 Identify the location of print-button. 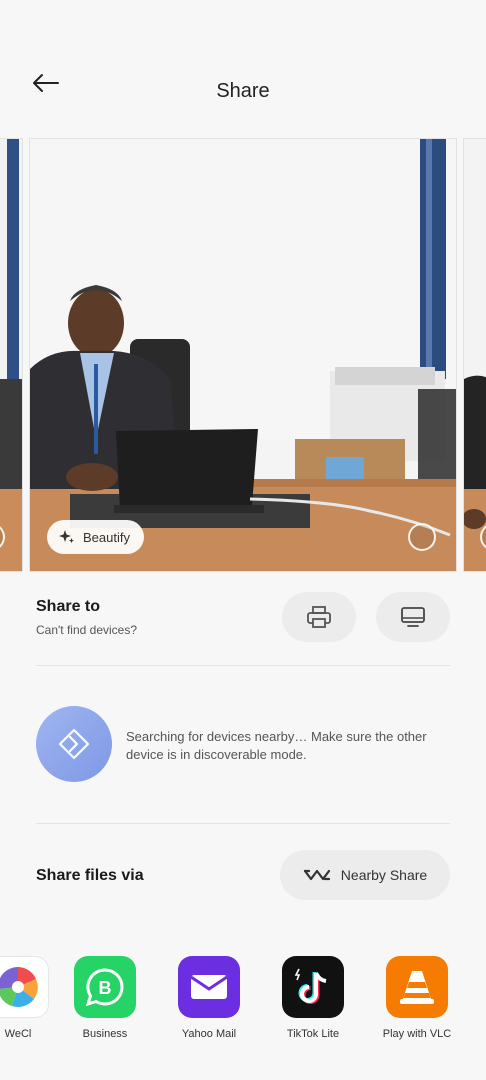
(319, 617).